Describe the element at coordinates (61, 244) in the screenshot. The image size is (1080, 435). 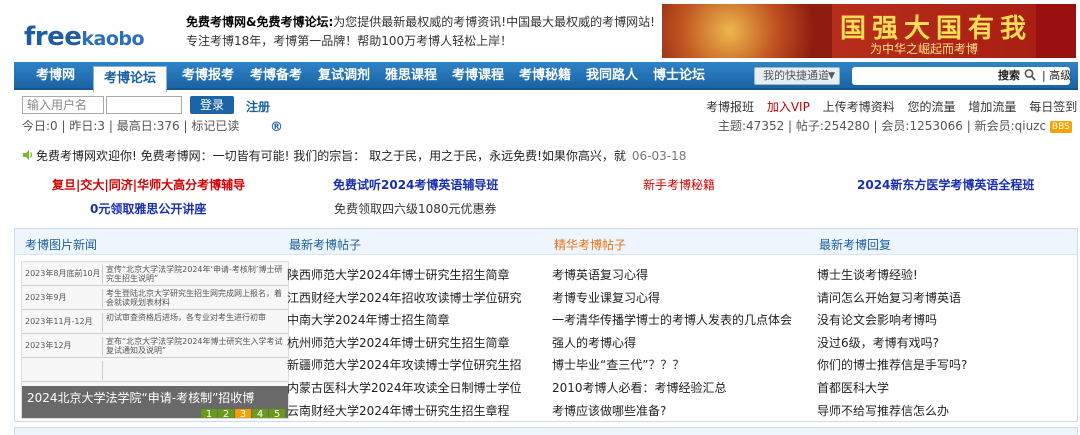
I see `heading-photo-news: 考博图片新闻` at that location.